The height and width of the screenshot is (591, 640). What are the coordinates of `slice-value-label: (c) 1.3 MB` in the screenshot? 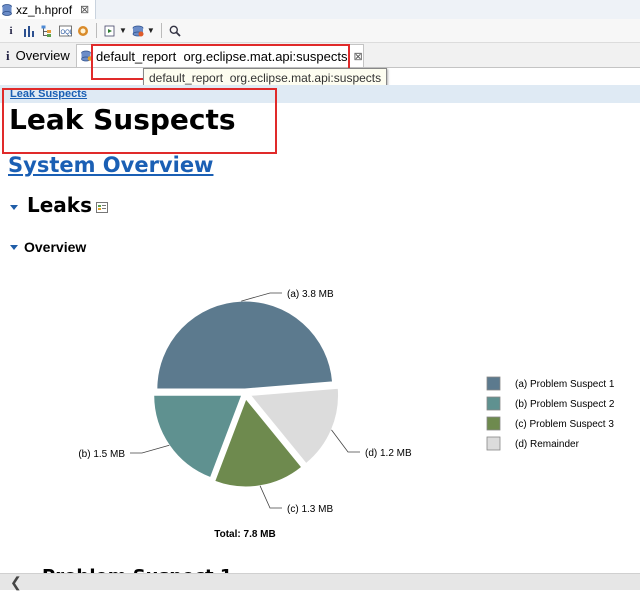 It's located at (310, 509).